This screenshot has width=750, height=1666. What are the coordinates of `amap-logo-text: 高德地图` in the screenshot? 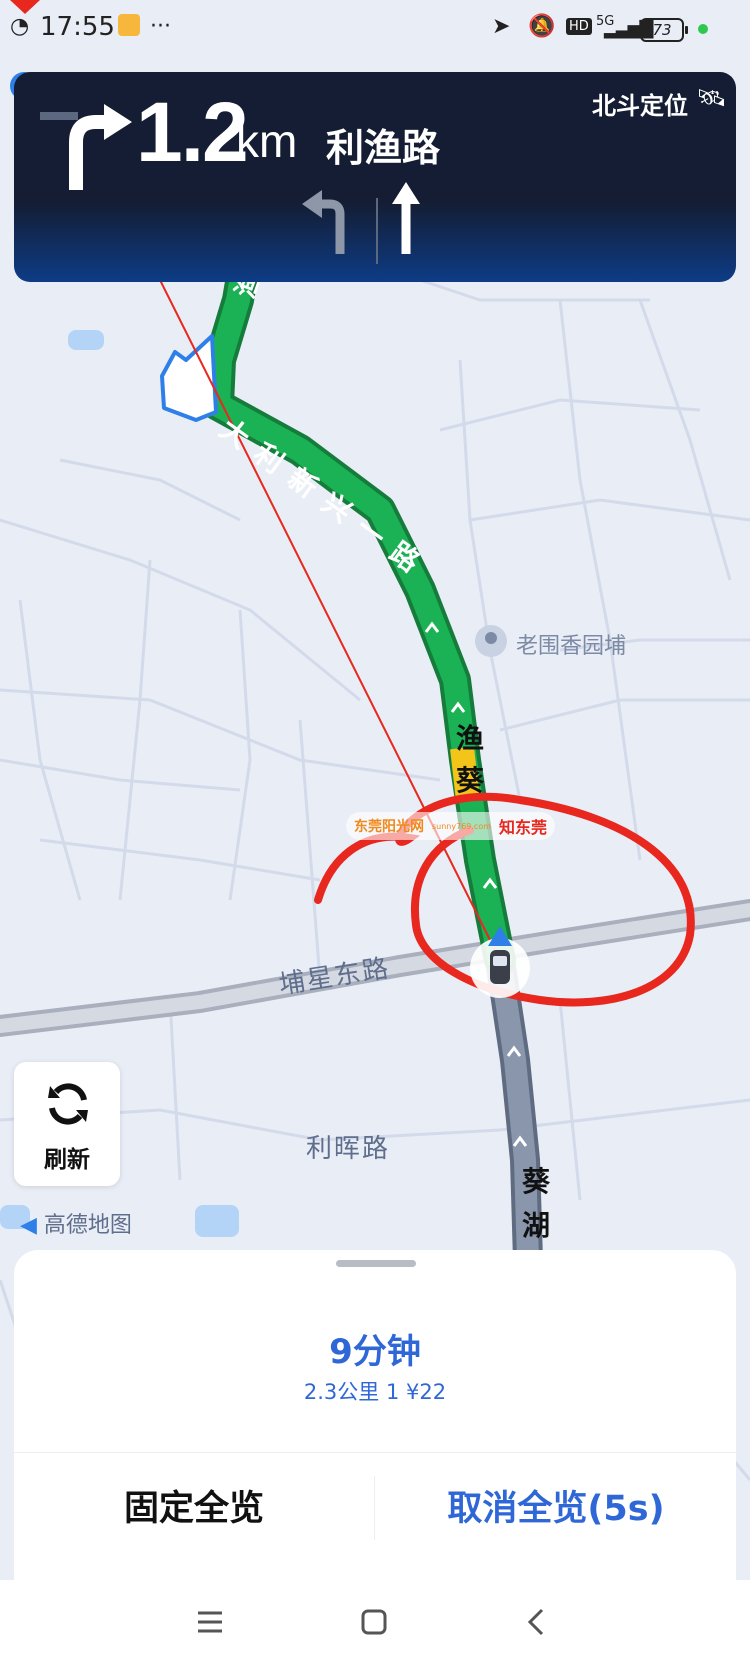 It's located at (87, 1225).